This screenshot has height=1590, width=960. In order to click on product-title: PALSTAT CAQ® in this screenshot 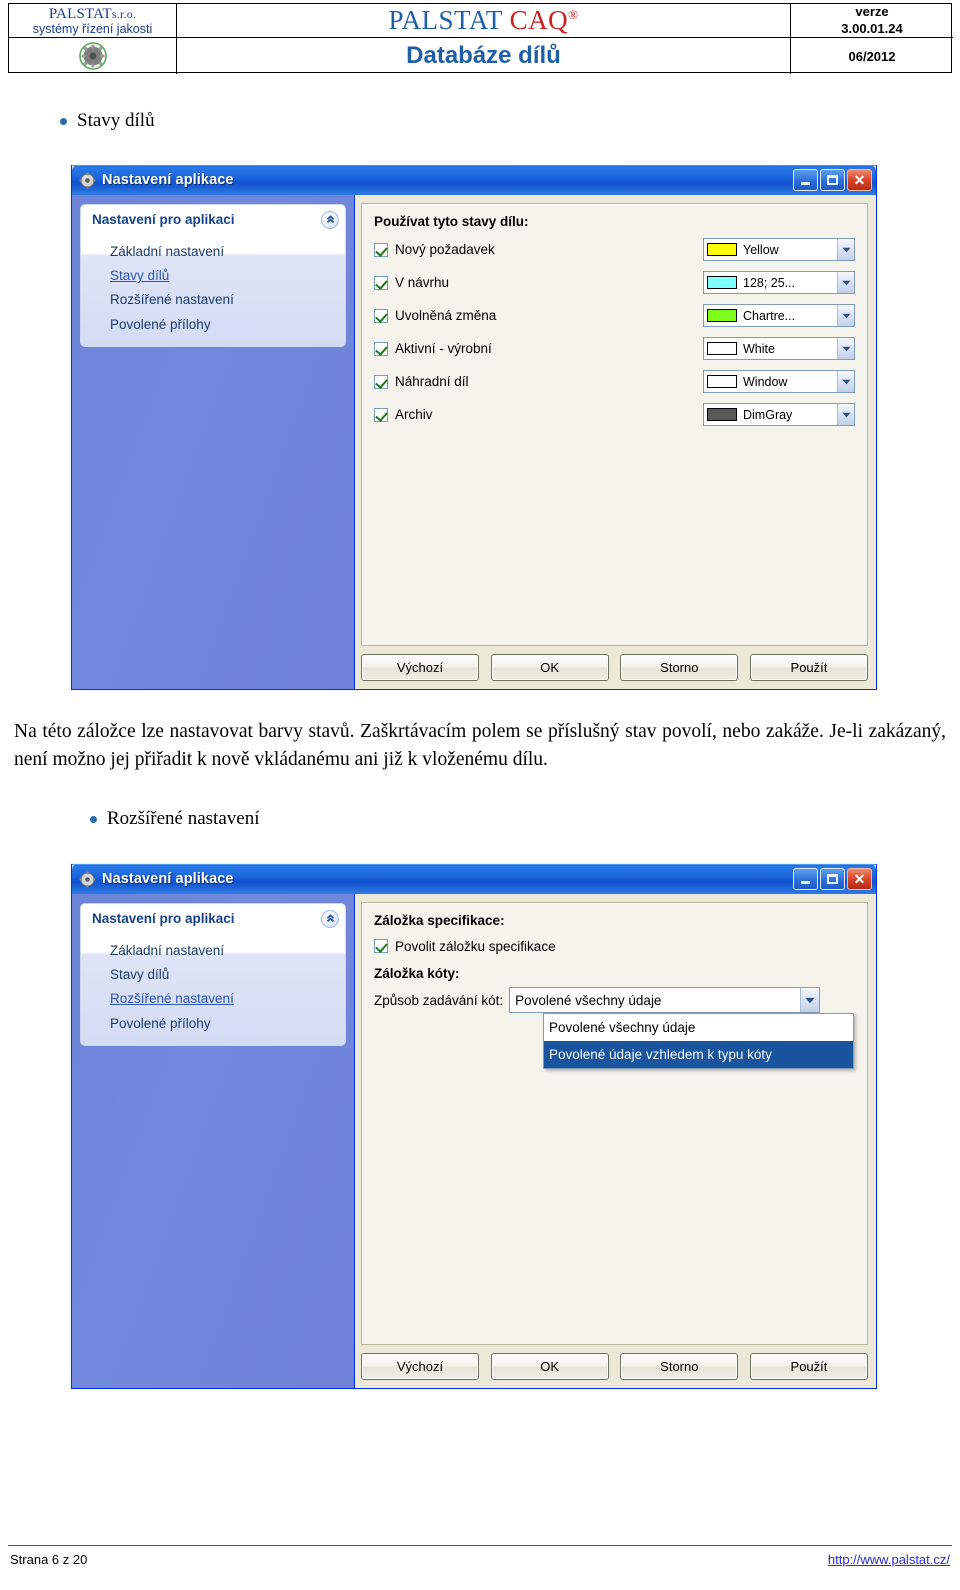, I will do `click(483, 20)`.